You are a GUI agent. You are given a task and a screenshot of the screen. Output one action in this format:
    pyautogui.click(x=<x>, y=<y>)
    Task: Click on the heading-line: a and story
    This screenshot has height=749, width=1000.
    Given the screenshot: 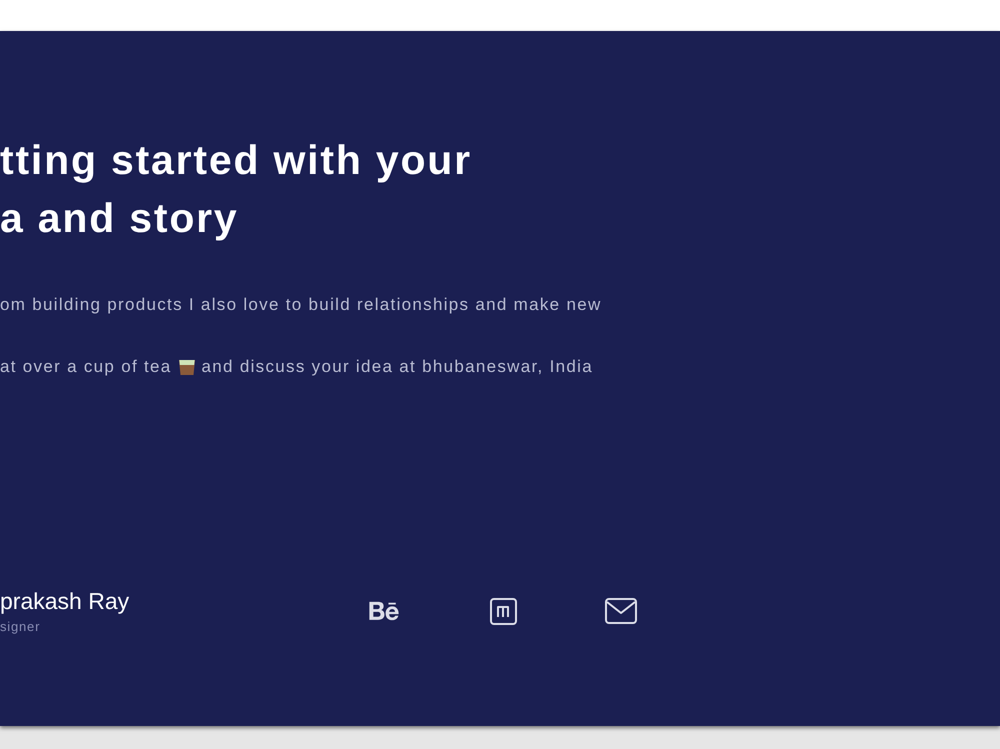 What is the action you would take?
    pyautogui.click(x=119, y=218)
    